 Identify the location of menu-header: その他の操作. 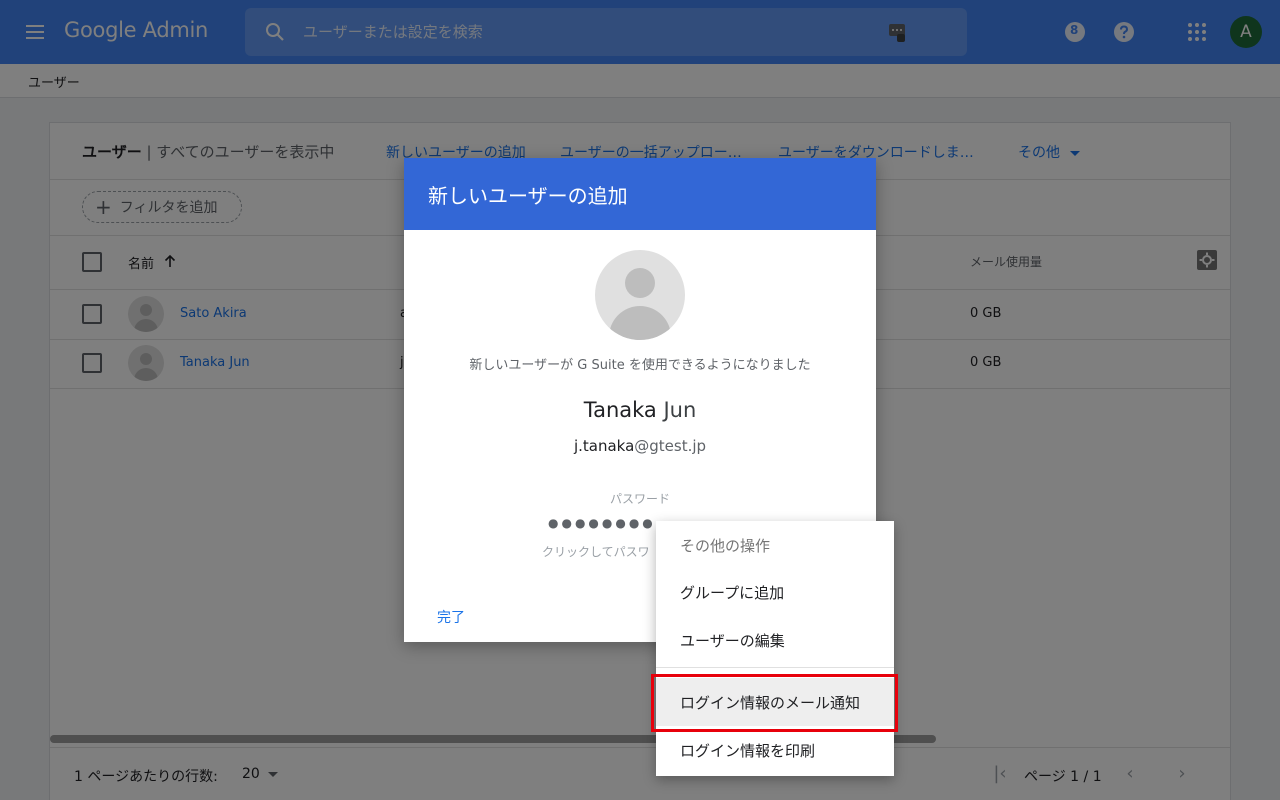
(725, 546).